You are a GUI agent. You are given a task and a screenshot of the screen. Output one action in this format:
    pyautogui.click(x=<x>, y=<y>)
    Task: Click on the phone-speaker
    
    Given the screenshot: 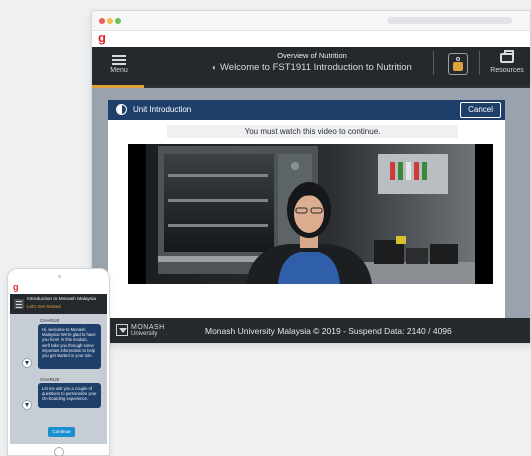 What is the action you would take?
    pyautogui.click(x=59, y=276)
    